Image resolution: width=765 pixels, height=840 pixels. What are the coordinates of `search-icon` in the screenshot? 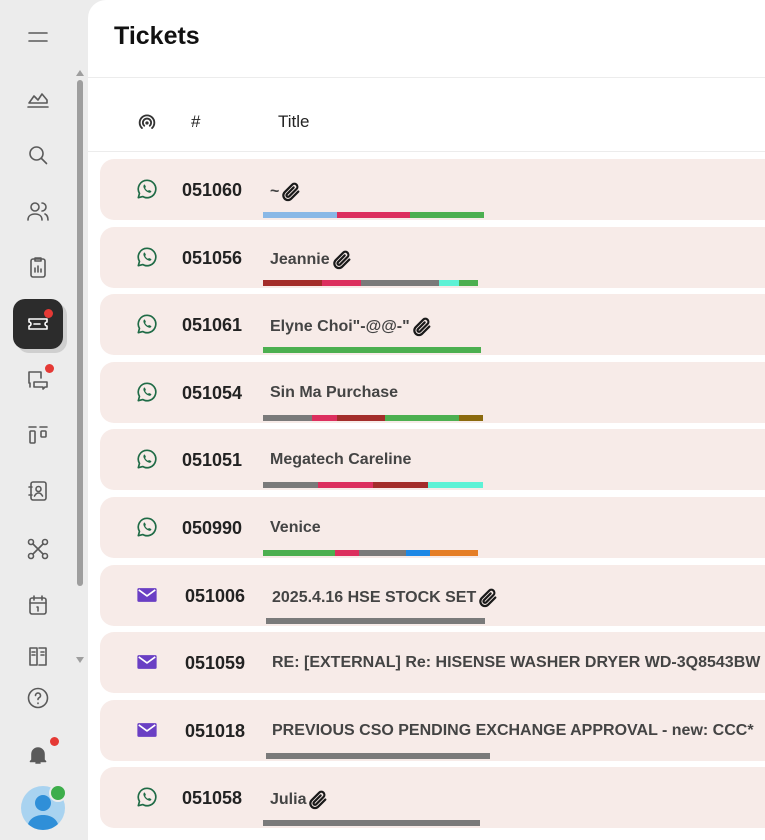 It's located at (38, 155).